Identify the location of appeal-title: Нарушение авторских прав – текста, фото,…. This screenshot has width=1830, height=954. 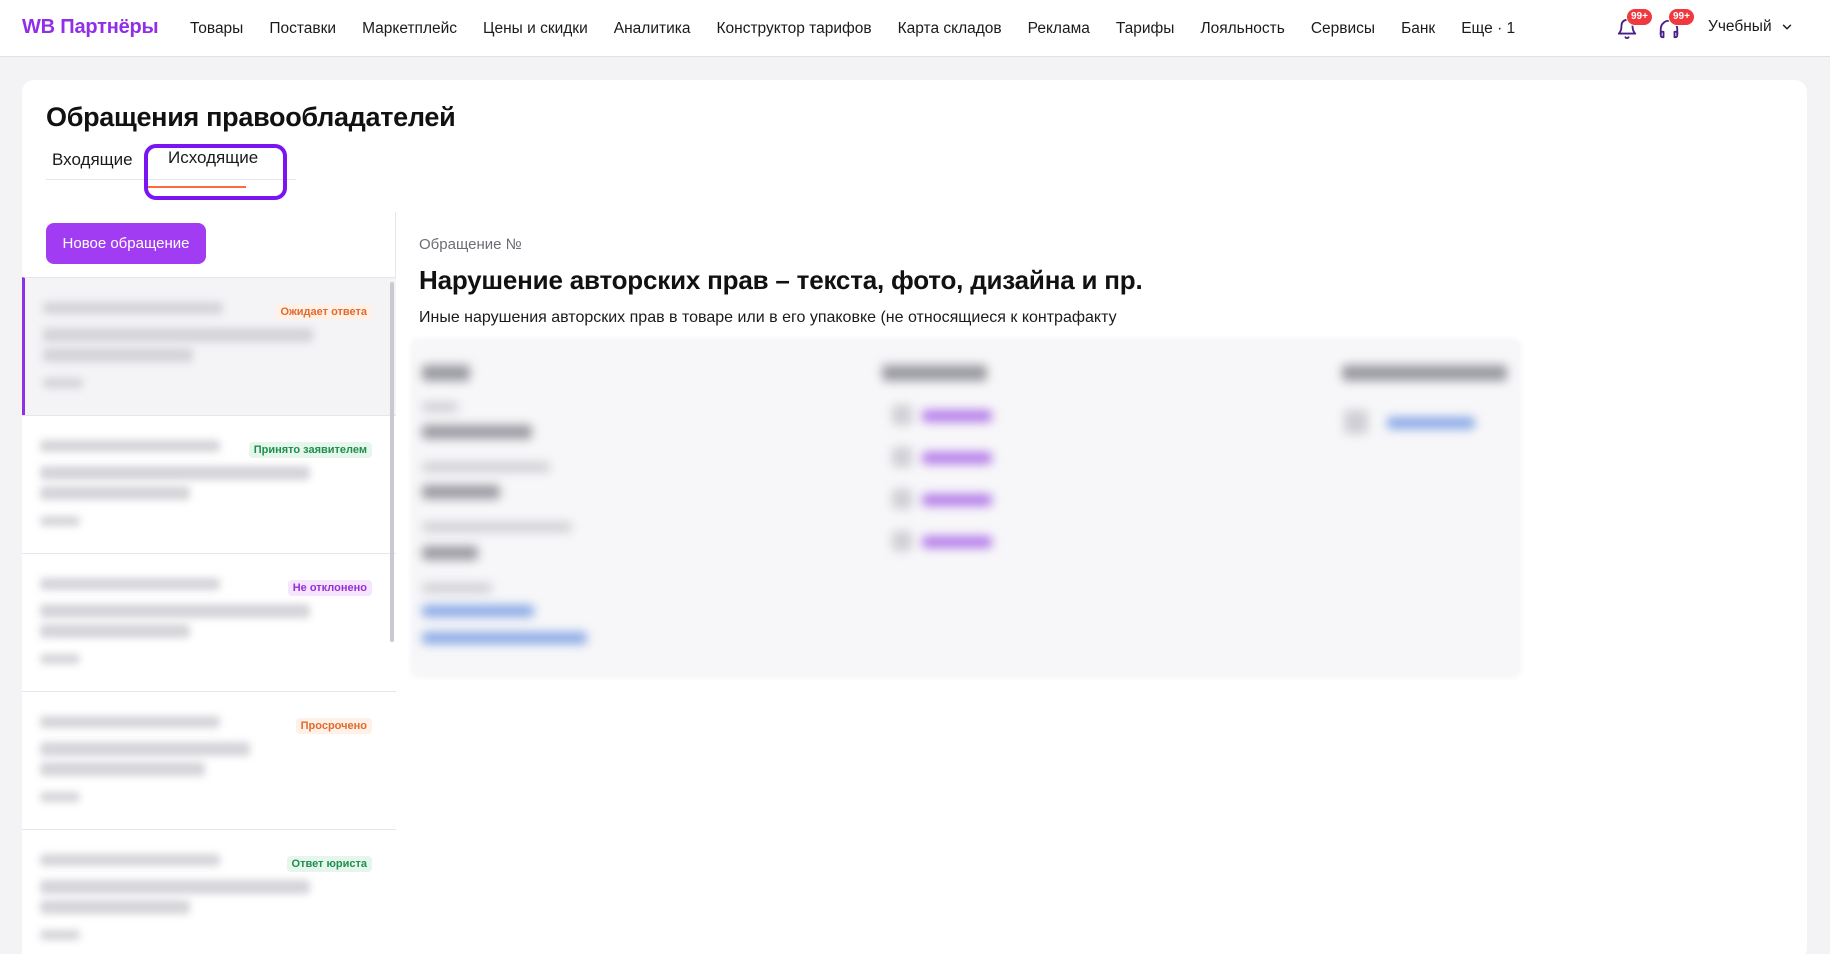
(781, 280).